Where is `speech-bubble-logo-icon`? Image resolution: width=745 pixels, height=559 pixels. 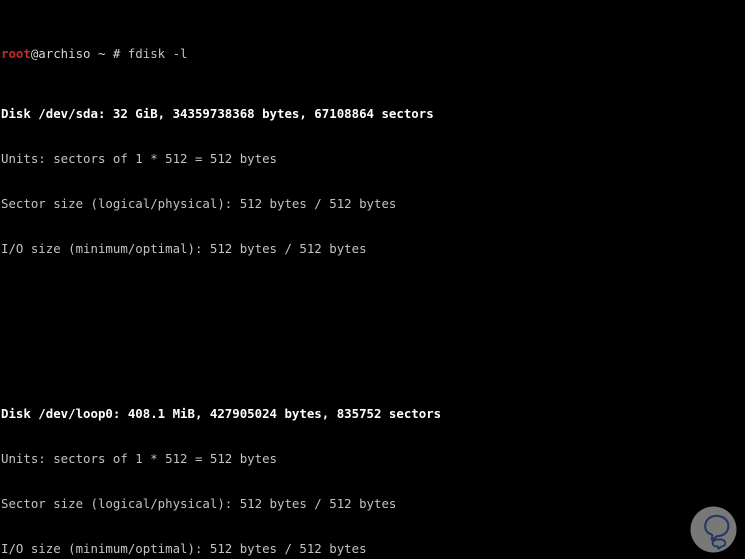 speech-bubble-logo-icon is located at coordinates (713, 529).